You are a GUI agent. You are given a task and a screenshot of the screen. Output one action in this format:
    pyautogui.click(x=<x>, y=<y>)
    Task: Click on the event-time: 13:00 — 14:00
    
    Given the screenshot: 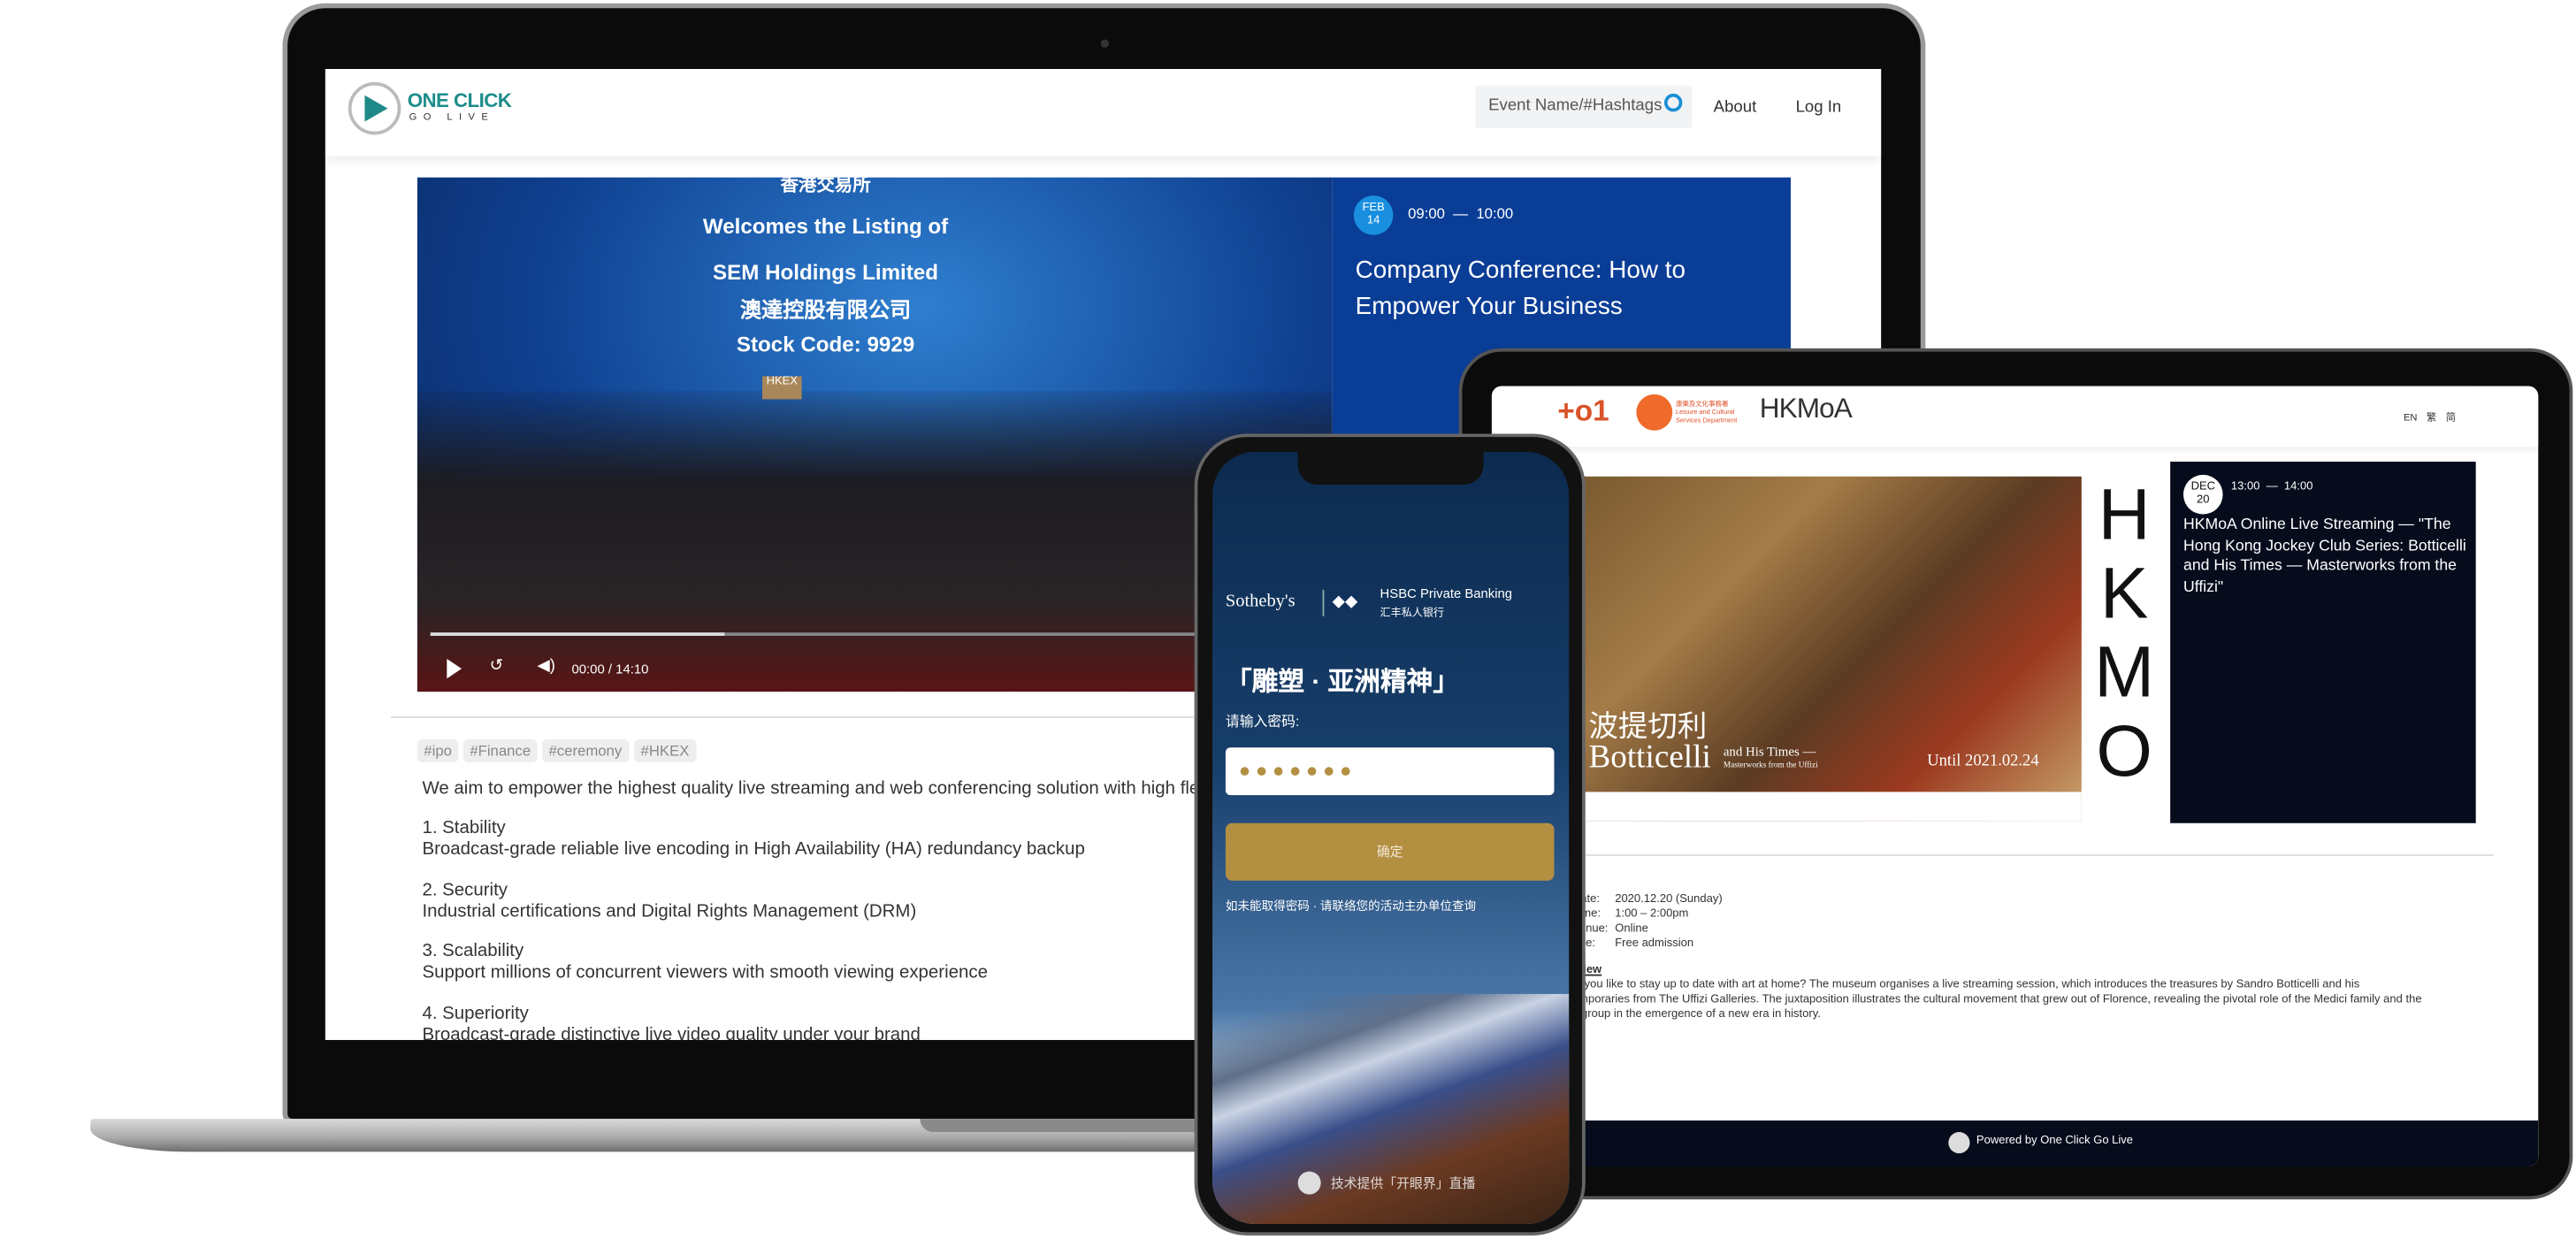 What is the action you would take?
    pyautogui.click(x=2272, y=487)
    